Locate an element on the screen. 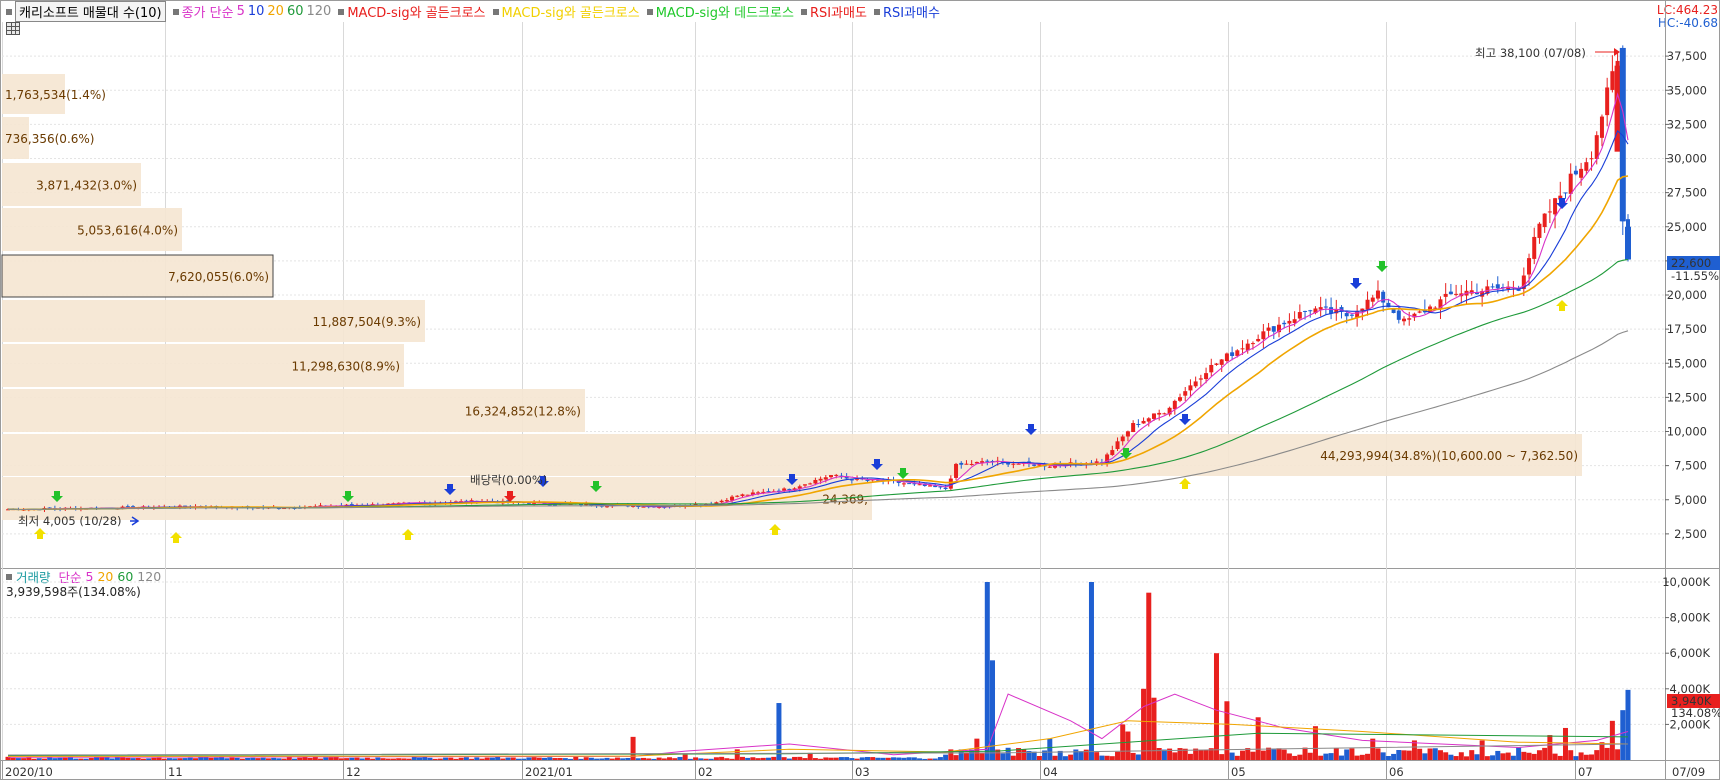 Image resolution: width=1720 pixels, height=780 pixels. dividend-annotation: 배당락(0.00%) is located at coordinates (508, 480).